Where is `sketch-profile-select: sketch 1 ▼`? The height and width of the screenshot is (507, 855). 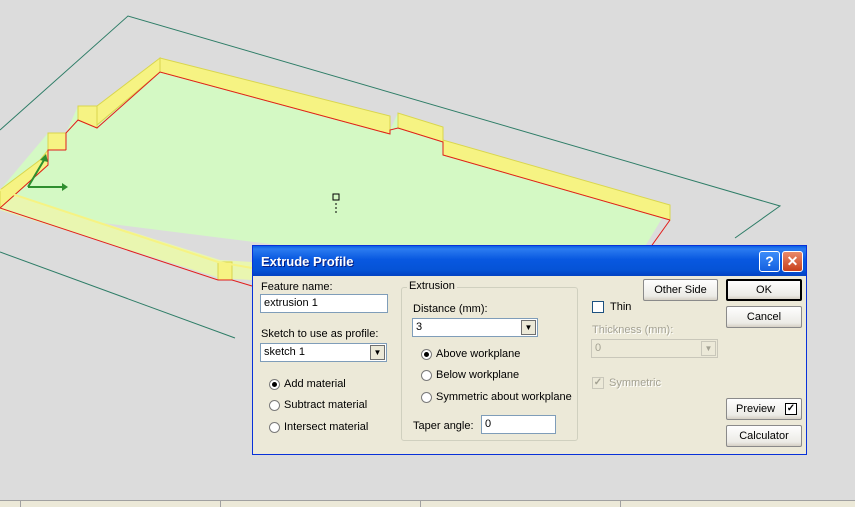
sketch-profile-select: sketch 1 ▼ is located at coordinates (323, 352).